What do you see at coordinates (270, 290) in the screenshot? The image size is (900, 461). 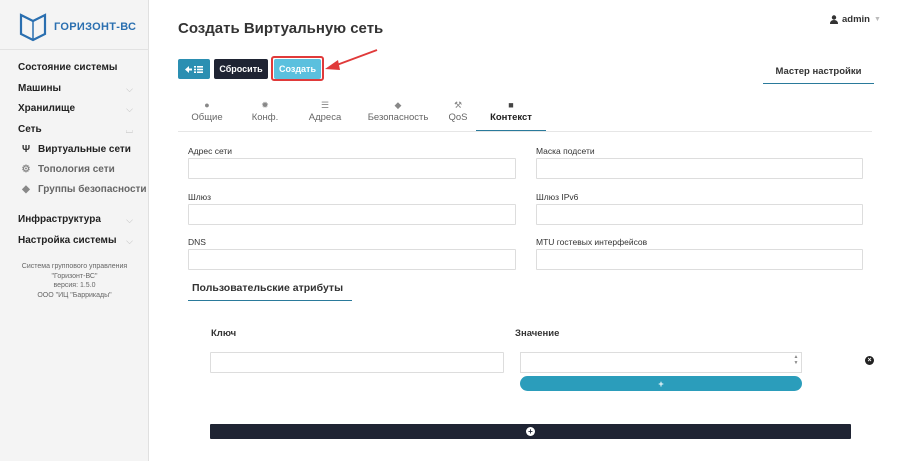 I see `custom-attributes-title: Пользовательские атрибуты` at bounding box center [270, 290].